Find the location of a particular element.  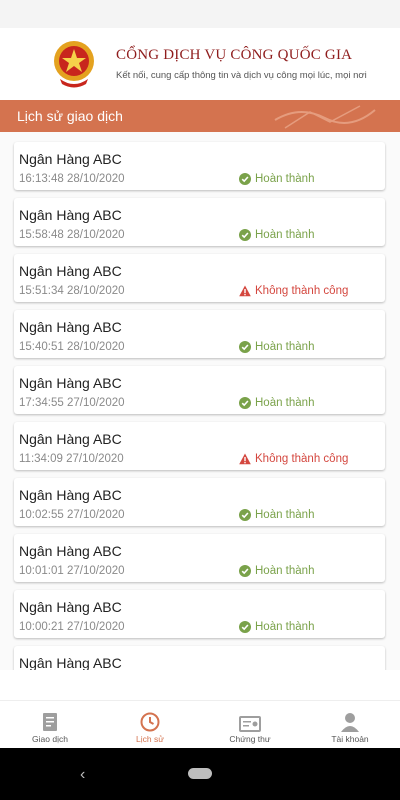

transaction-time: 15:51:34 28/10/2020 is located at coordinates (72, 291).